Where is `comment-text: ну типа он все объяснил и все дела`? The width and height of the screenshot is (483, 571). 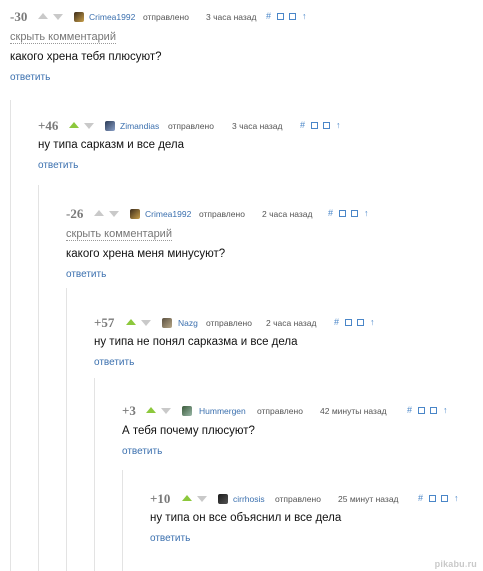 comment-text: ну типа он все объяснил и все дела is located at coordinates (246, 518).